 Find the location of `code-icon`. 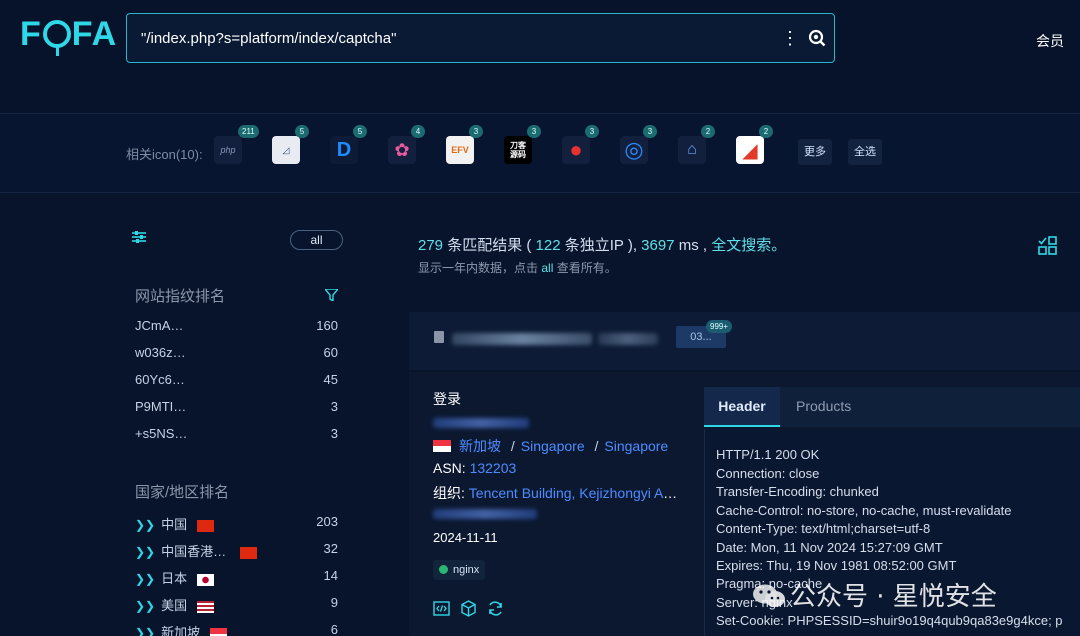

code-icon is located at coordinates (441, 611).